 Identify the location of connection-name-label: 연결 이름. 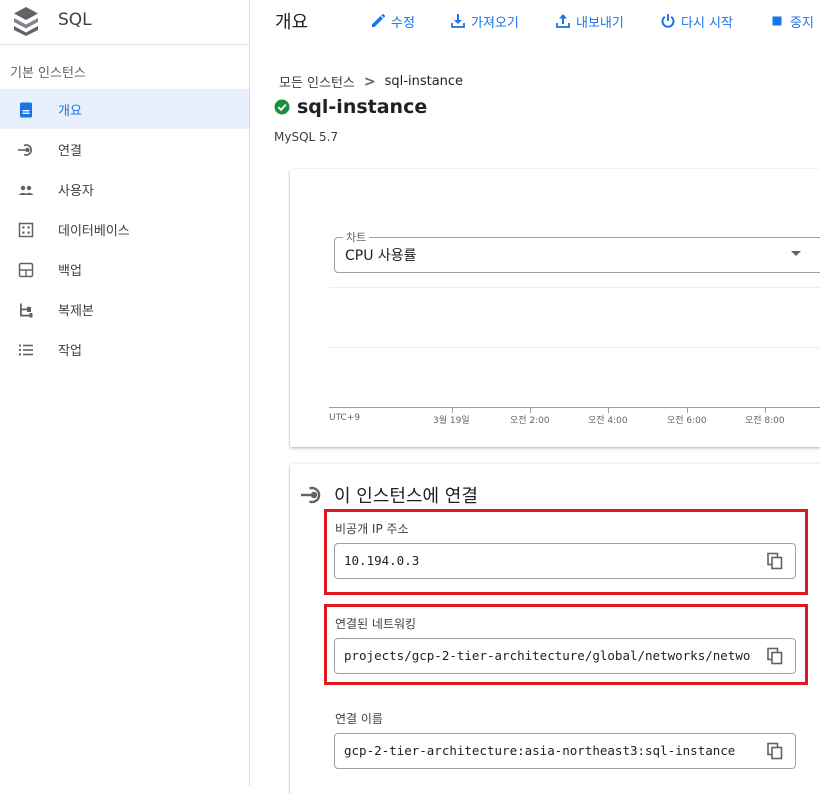
(359, 719).